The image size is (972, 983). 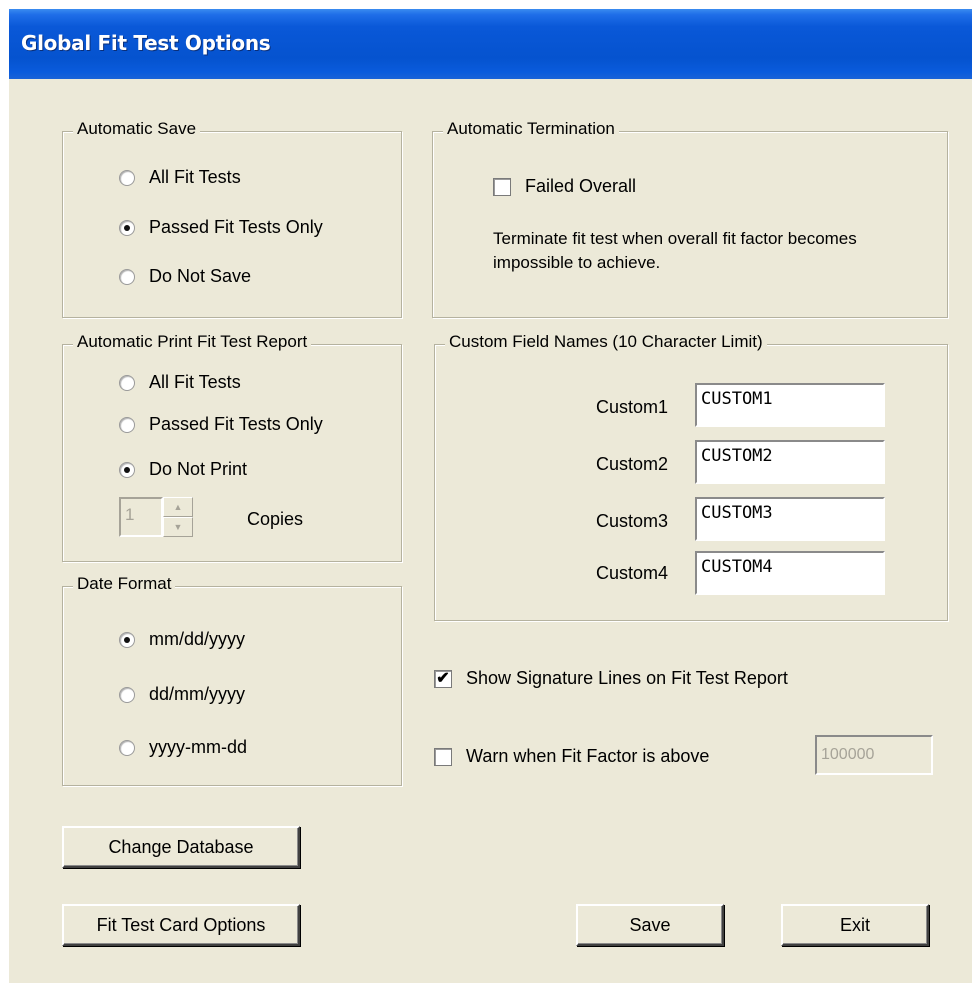 I want to click on fit-test-card-options-button: Fit Test Card Options, so click(x=181, y=925).